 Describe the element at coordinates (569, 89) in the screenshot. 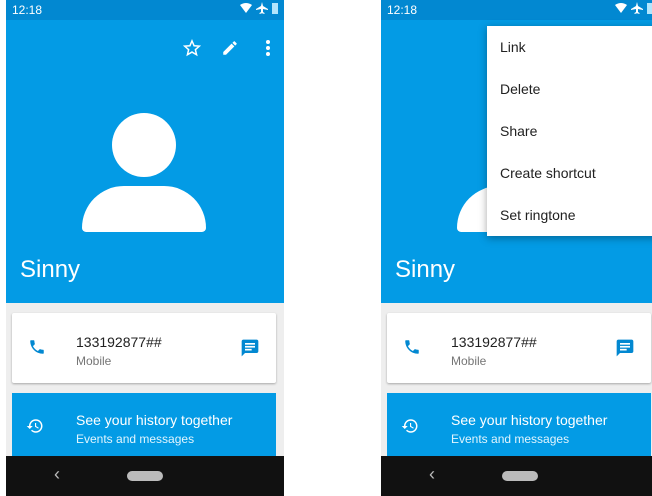

I see `menu-item-delete: Delete` at that location.